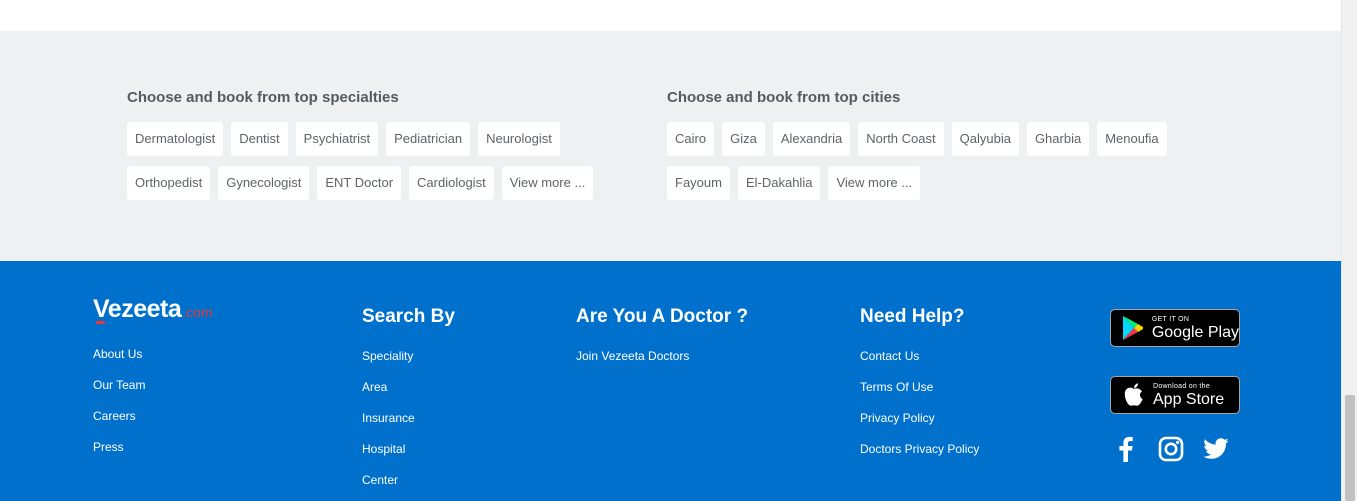 The width and height of the screenshot is (1357, 501). What do you see at coordinates (985, 139) in the screenshot?
I see `city-chip-qalyubia: Qalyubia` at bounding box center [985, 139].